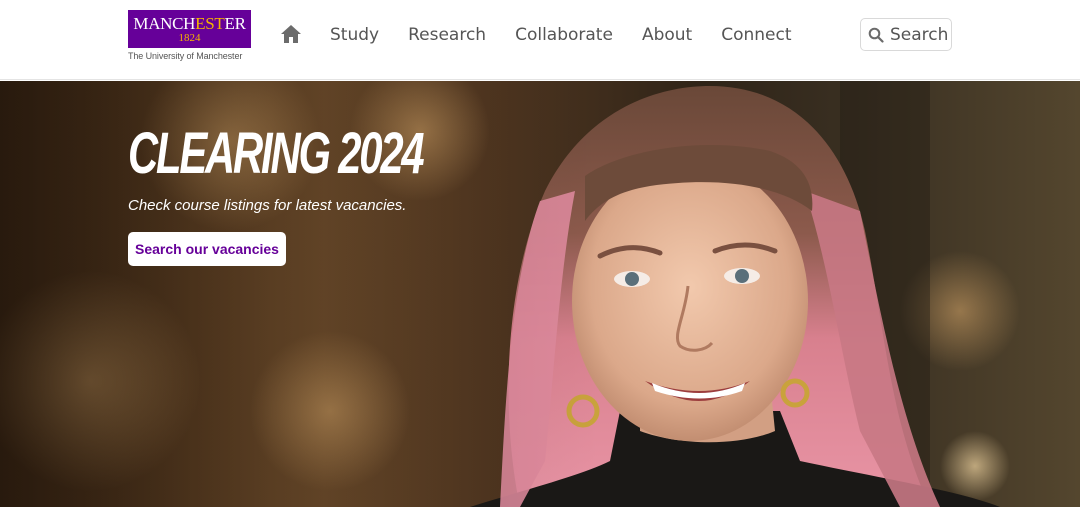 This screenshot has height=507, width=1080. Describe the element at coordinates (876, 35) in the screenshot. I see `search-icon` at that location.